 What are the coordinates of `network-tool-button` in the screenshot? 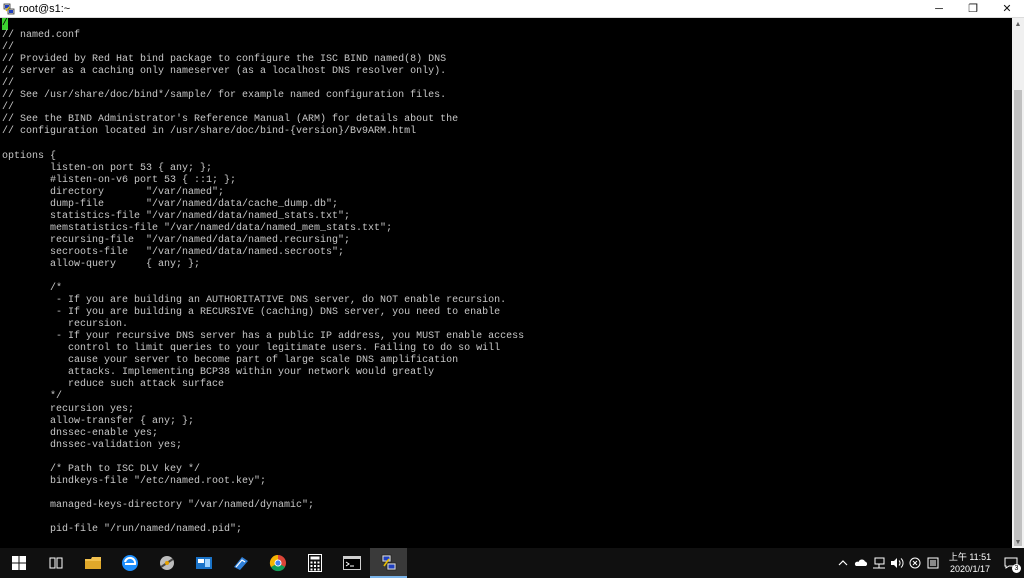 It's located at (166, 563).